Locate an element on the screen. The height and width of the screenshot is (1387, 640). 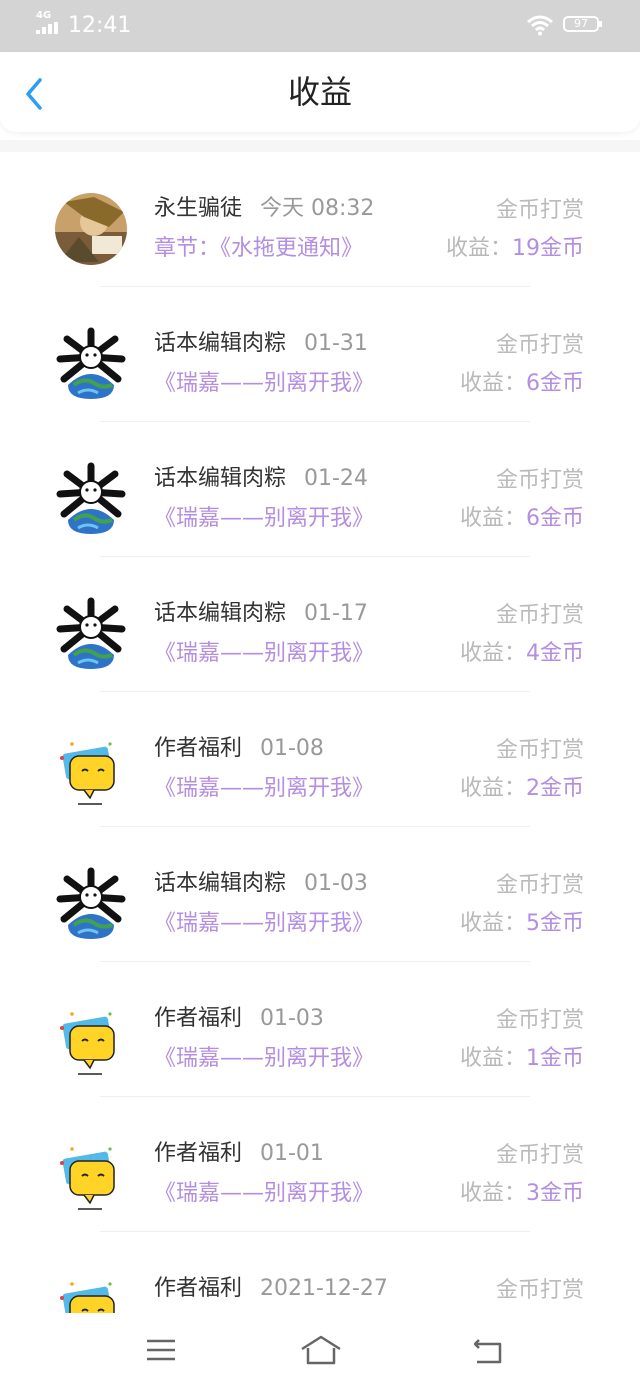
clock: 12:41 is located at coordinates (100, 25).